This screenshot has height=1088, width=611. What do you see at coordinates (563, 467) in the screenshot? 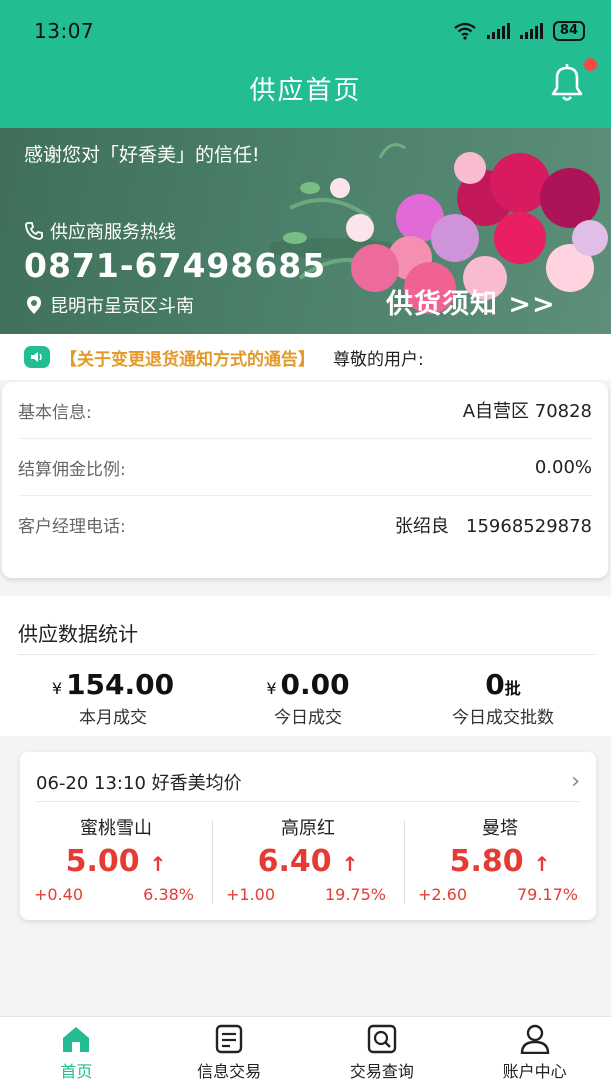
I see `info-value: 0.00%` at bounding box center [563, 467].